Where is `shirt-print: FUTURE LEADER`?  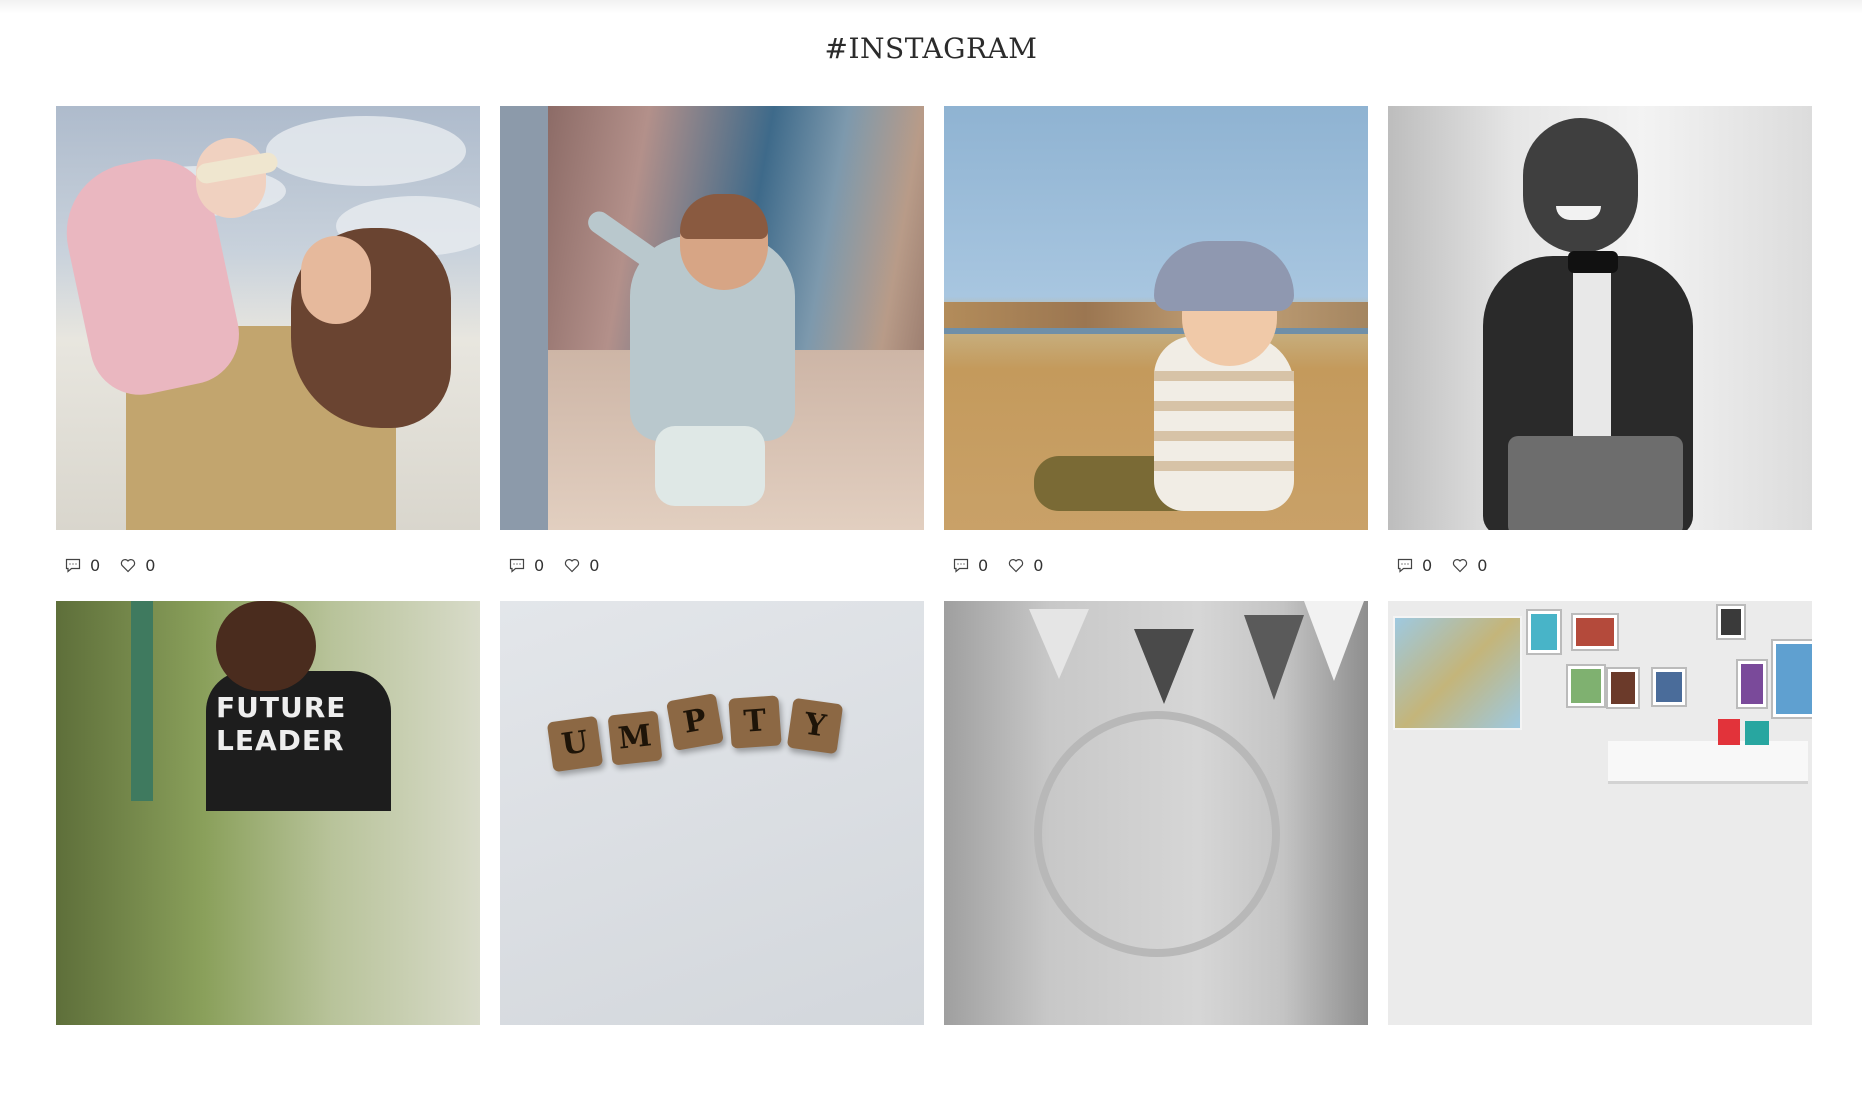
shirt-print: FUTURE LEADER is located at coordinates (281, 724).